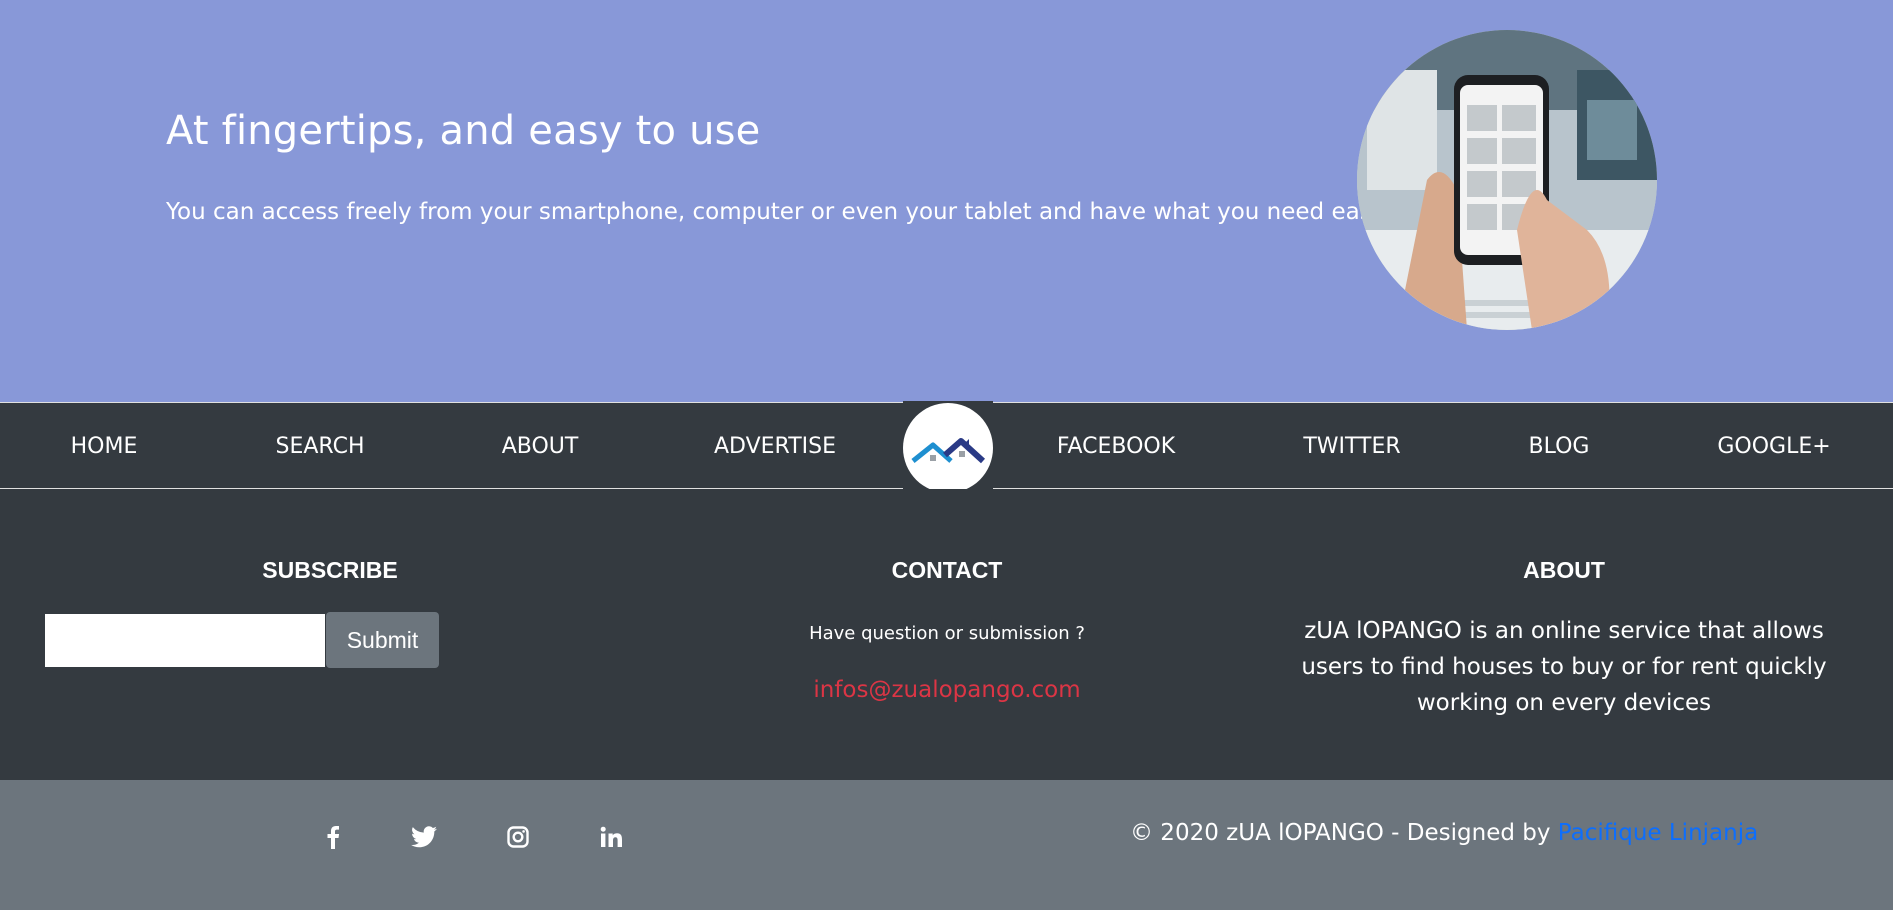 This screenshot has width=1893, height=910. What do you see at coordinates (1773, 446) in the screenshot?
I see `nav-google: GOOGLE+` at bounding box center [1773, 446].